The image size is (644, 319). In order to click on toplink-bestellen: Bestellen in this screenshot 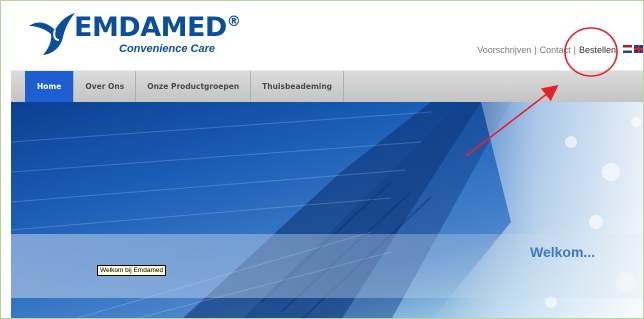, I will do `click(597, 50)`.